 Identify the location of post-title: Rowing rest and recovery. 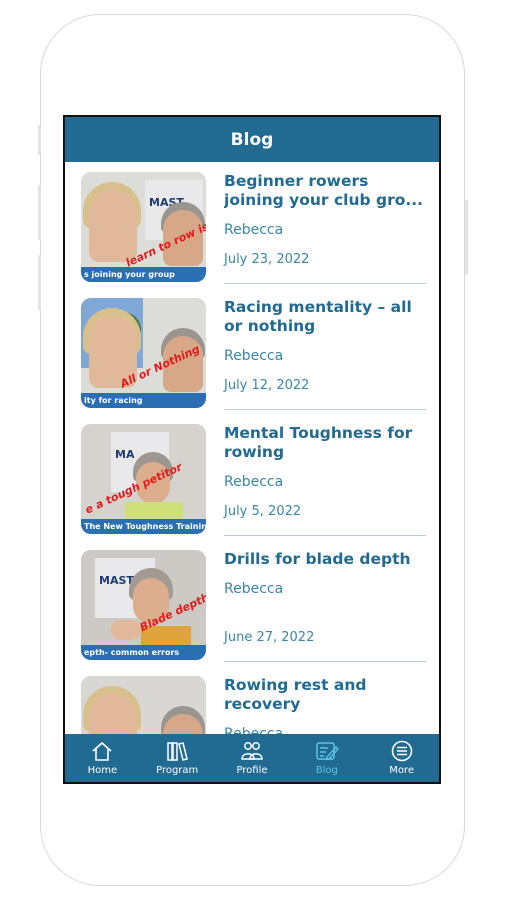
(325, 695).